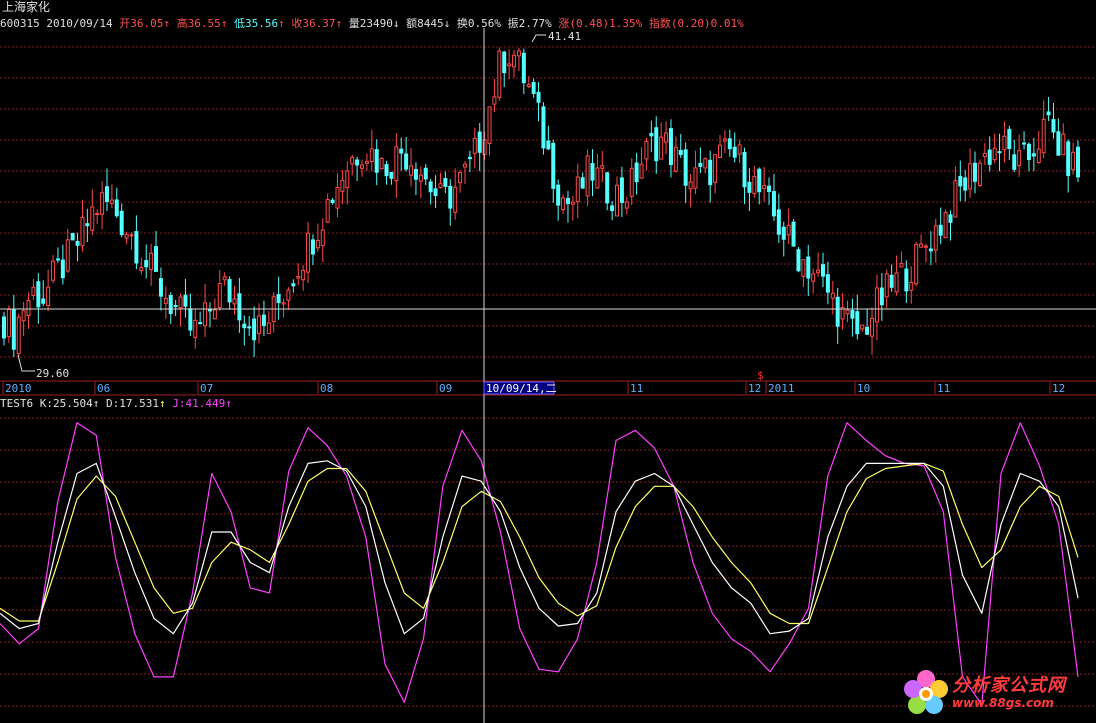 Image resolution: width=1096 pixels, height=723 pixels. Describe the element at coordinates (781, 388) in the screenshot. I see `axis-label: 2011` at that location.